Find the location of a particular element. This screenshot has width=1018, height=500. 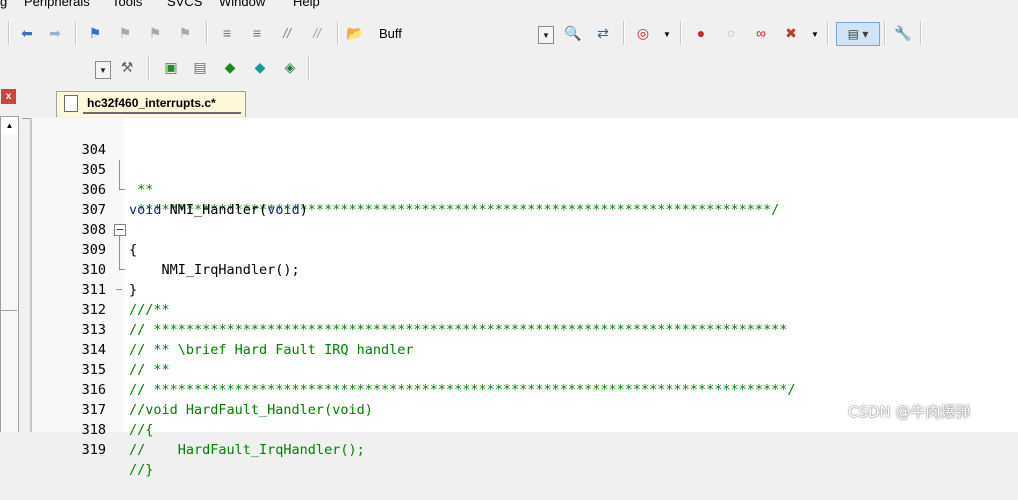

find-icon: 🔍 is located at coordinates (573, 33).